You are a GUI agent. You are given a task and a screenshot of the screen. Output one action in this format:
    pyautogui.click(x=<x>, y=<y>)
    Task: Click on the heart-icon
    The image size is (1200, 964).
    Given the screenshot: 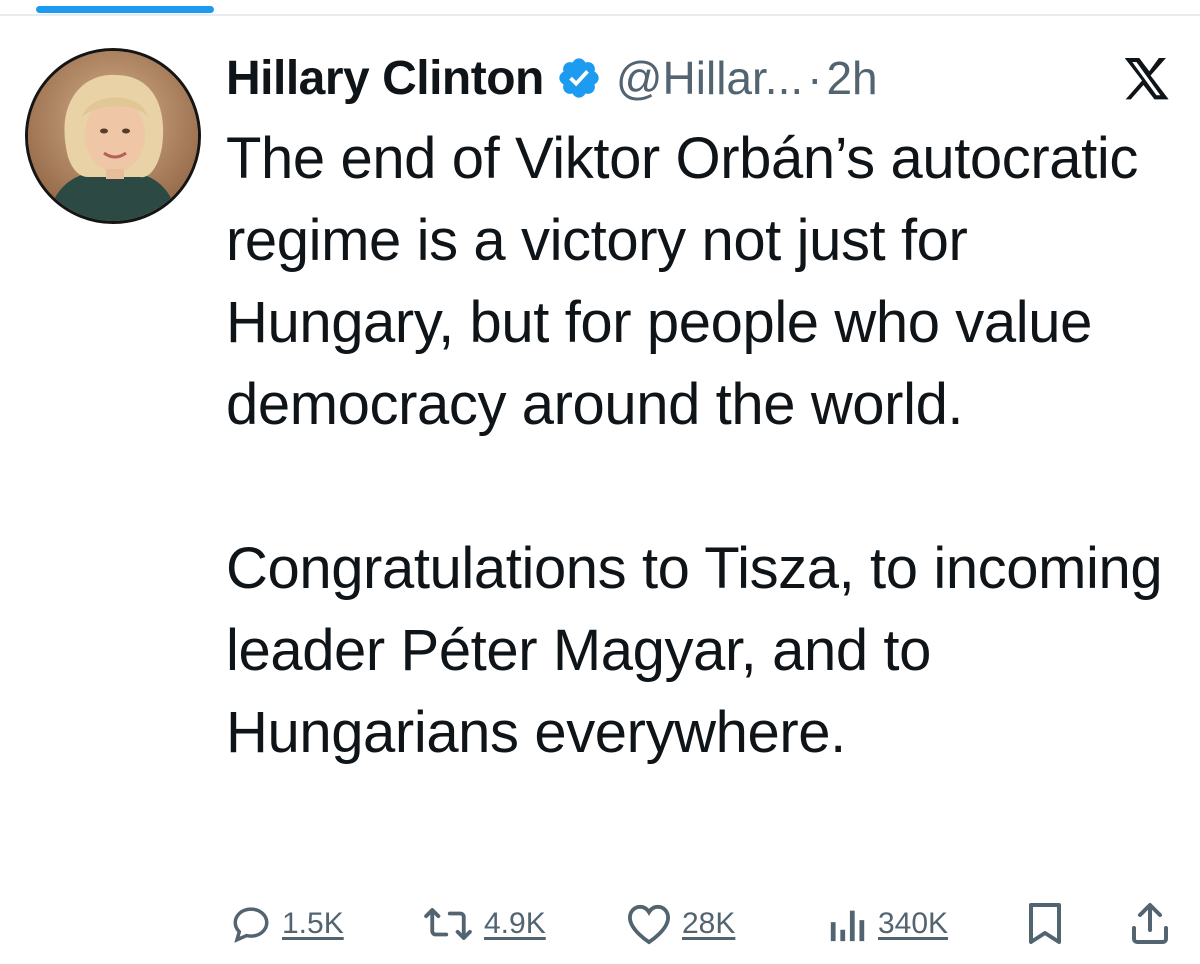 What is the action you would take?
    pyautogui.click(x=649, y=924)
    